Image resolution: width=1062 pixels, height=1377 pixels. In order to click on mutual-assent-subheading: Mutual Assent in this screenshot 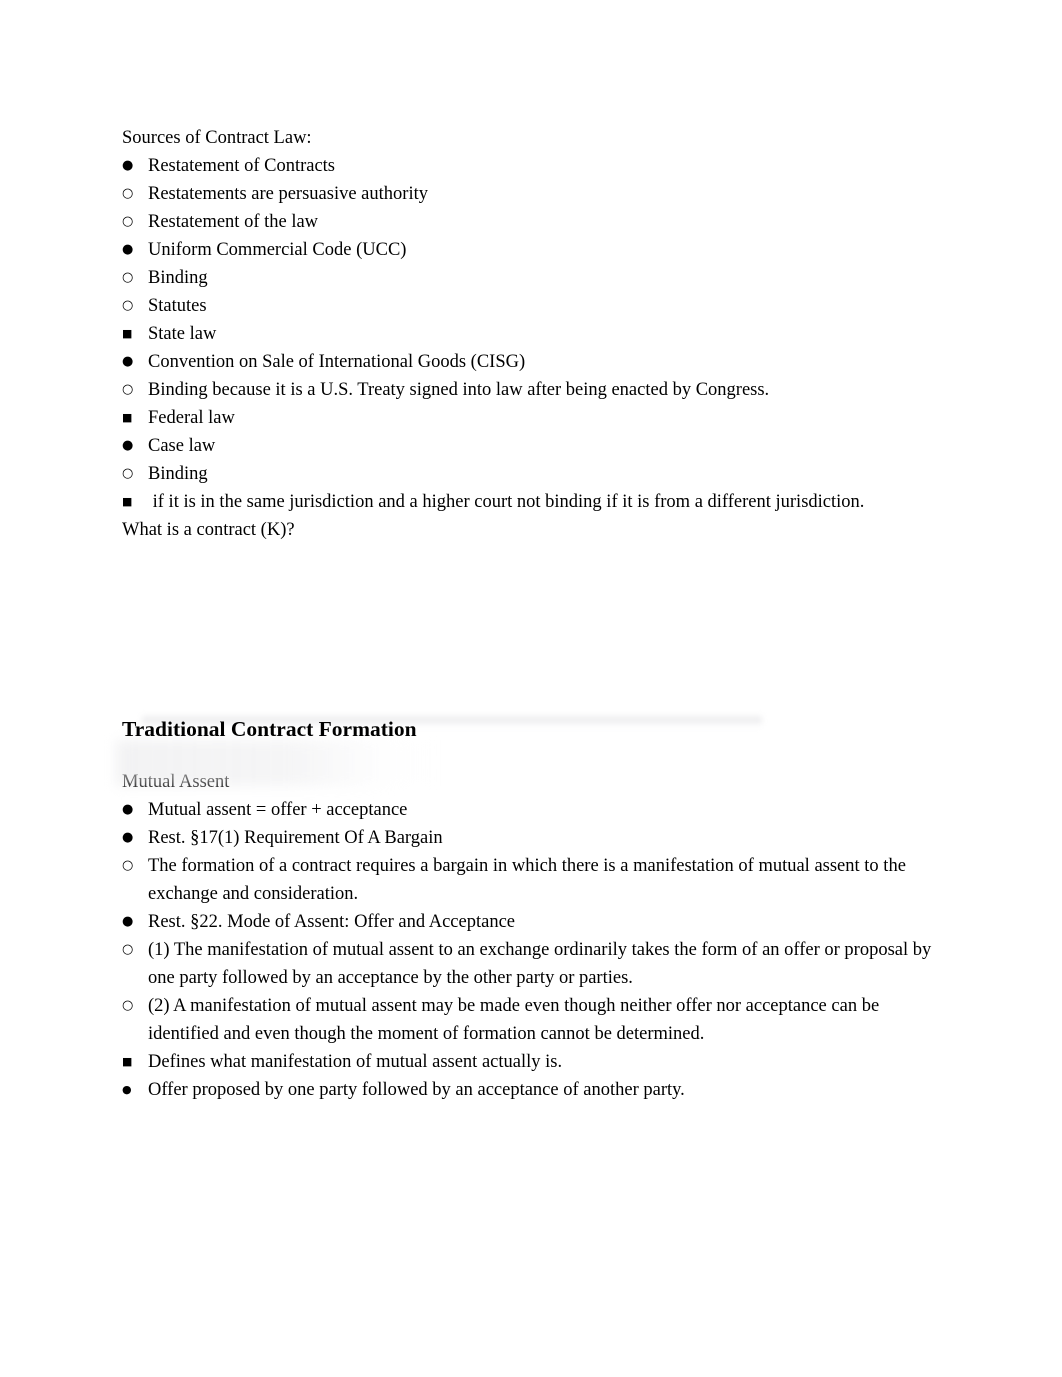, I will do `click(176, 782)`.